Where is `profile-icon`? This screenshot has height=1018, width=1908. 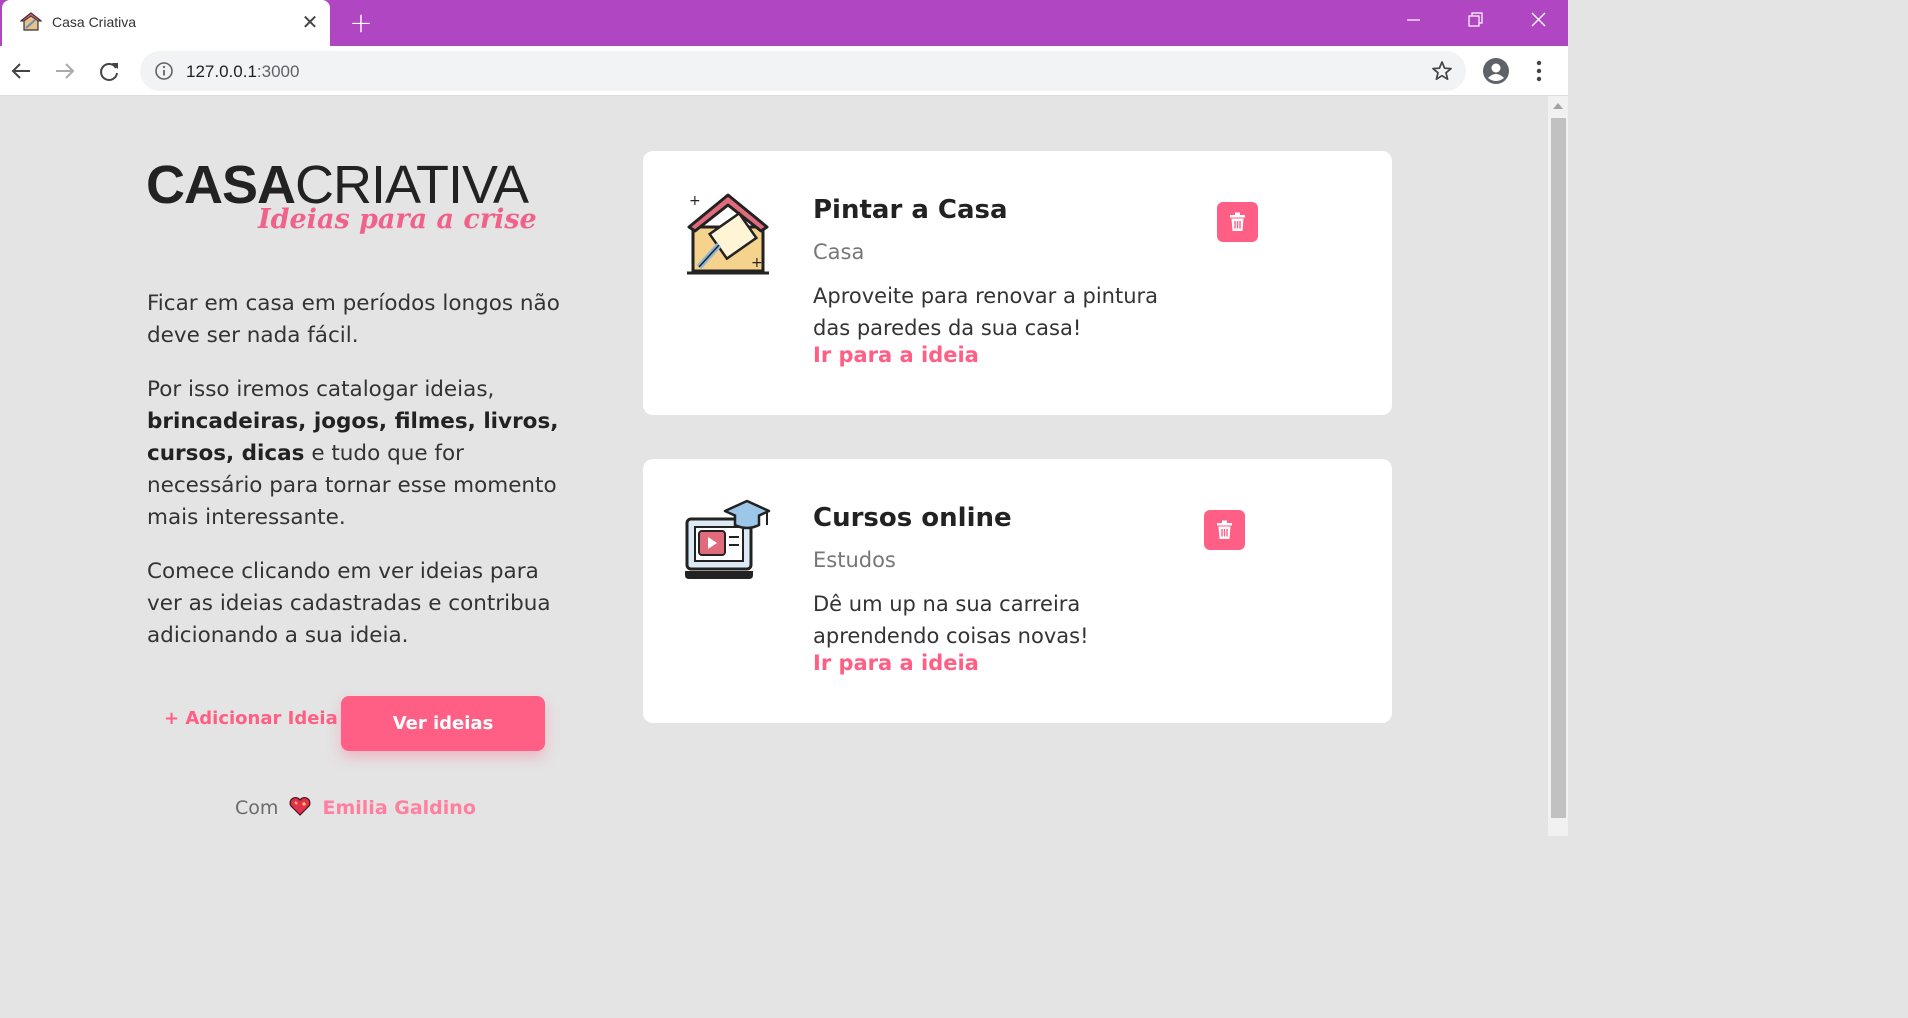
profile-icon is located at coordinates (1496, 71).